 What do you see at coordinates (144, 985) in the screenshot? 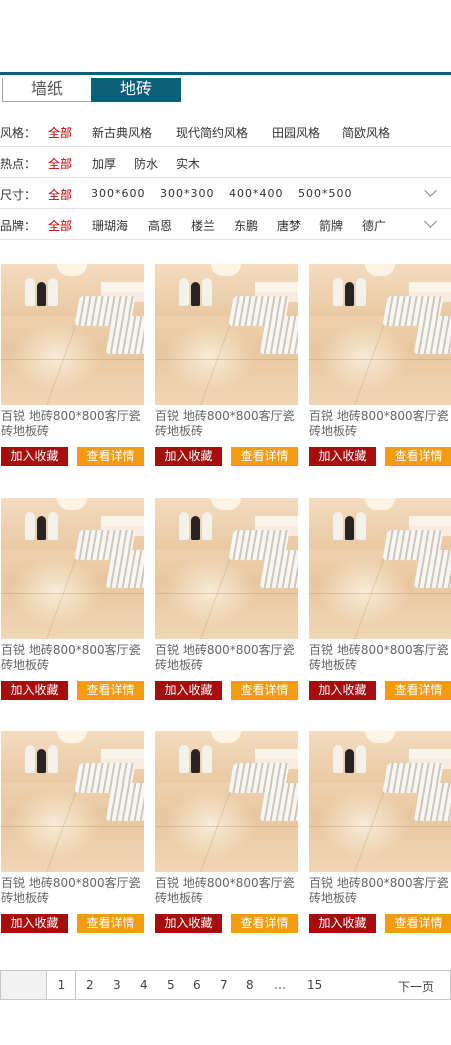
I see `page-link: 4` at bounding box center [144, 985].